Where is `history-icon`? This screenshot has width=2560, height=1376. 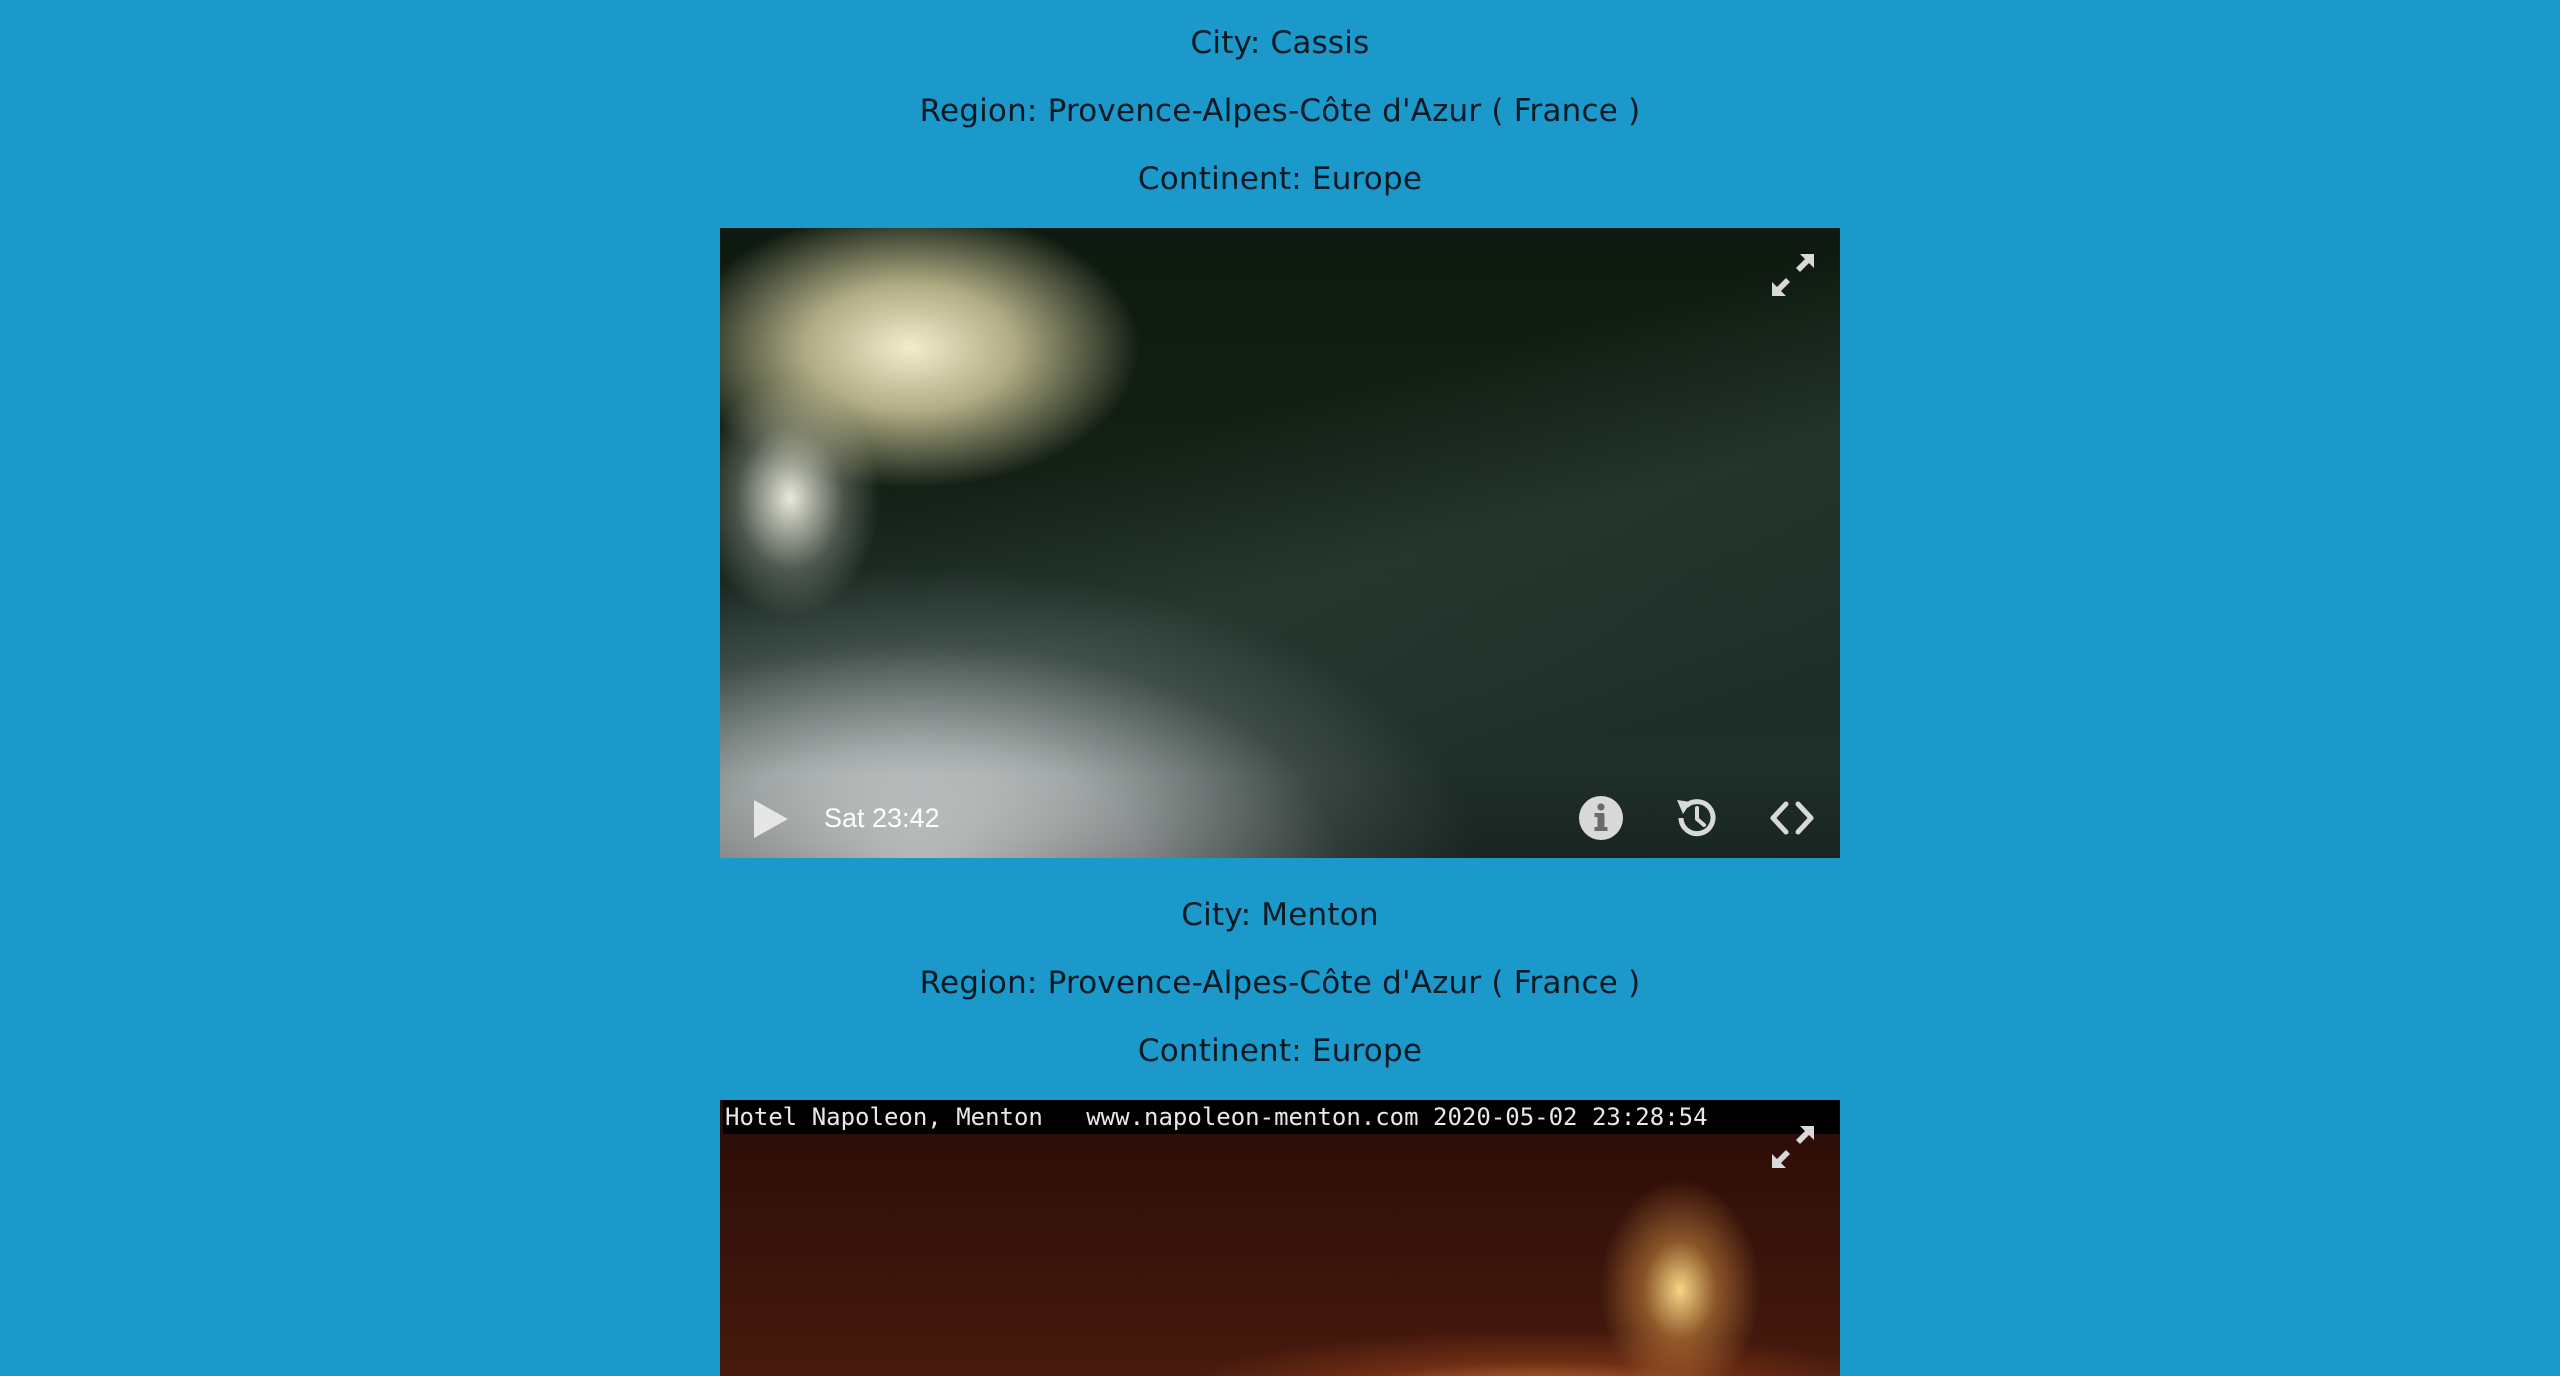 history-icon is located at coordinates (1697, 818).